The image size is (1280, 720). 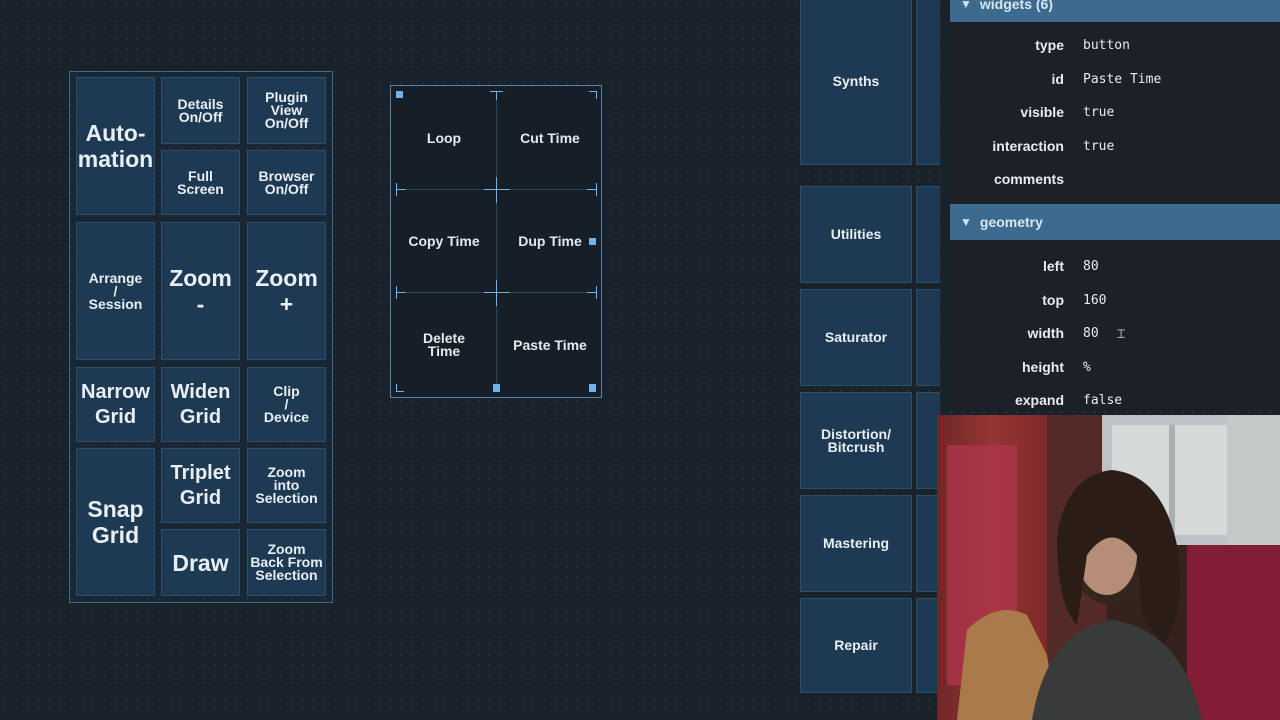 I want to click on geometry-section-header: ▼ geometry, so click(x=1115, y=222).